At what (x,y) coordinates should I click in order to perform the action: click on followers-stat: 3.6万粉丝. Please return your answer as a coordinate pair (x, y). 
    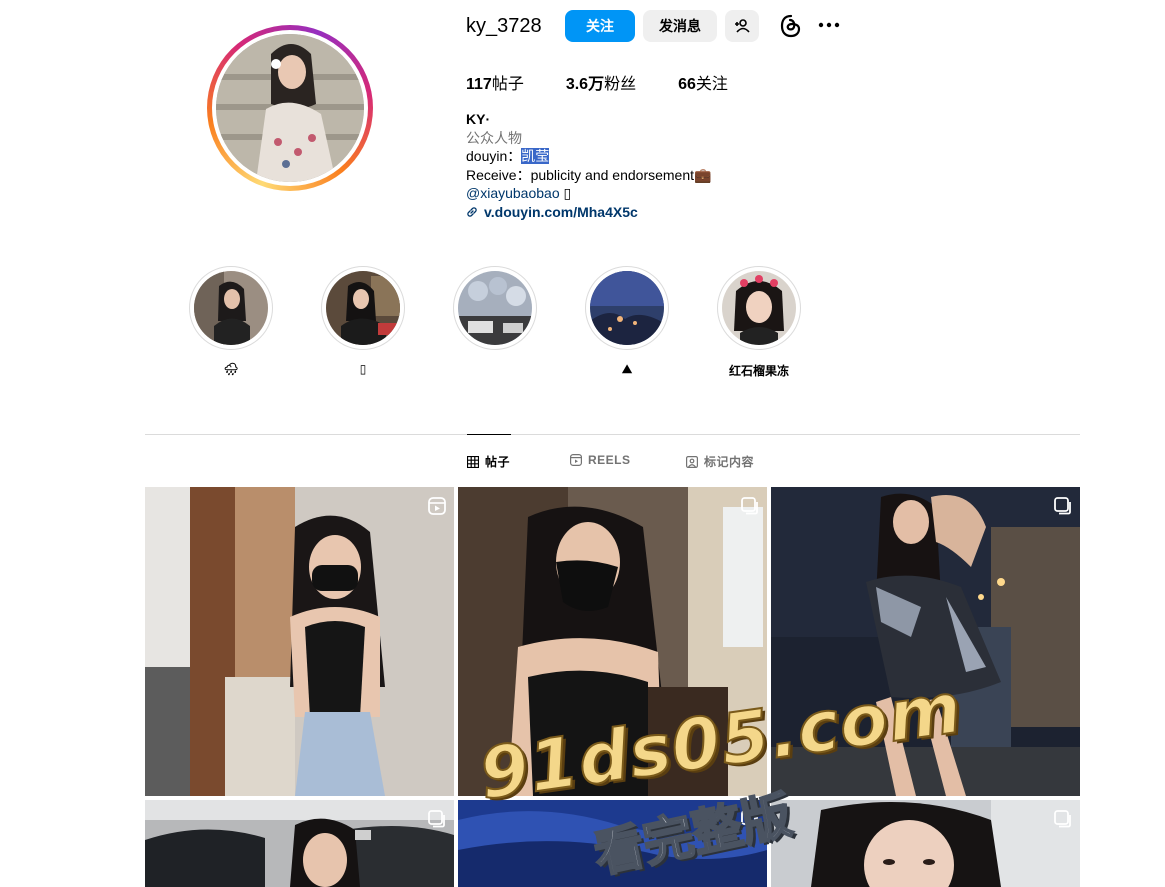
    Looking at the image, I should click on (601, 82).